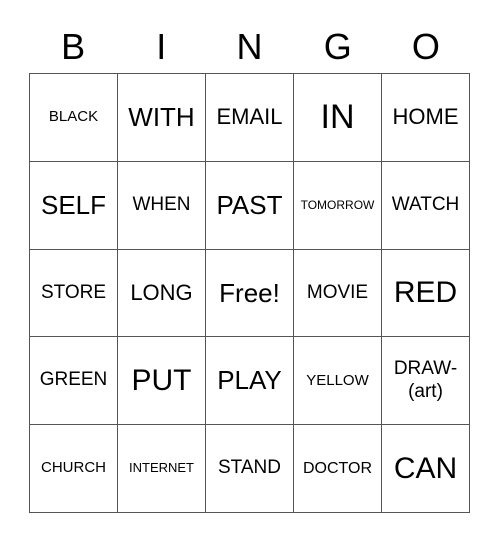 The width and height of the screenshot is (500, 544). Describe the element at coordinates (426, 469) in the screenshot. I see `bingo-cell: CAN` at that location.